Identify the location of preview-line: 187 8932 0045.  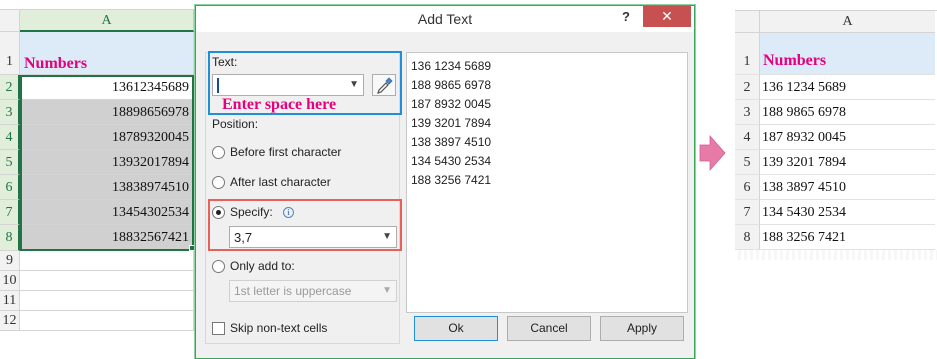
(451, 104).